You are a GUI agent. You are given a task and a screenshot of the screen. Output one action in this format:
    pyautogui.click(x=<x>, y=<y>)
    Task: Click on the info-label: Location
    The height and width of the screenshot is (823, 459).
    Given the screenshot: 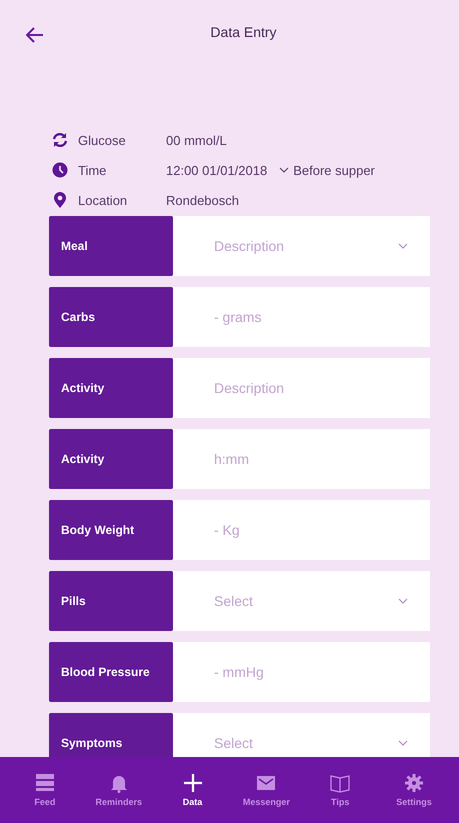 What is the action you would take?
    pyautogui.click(x=103, y=200)
    